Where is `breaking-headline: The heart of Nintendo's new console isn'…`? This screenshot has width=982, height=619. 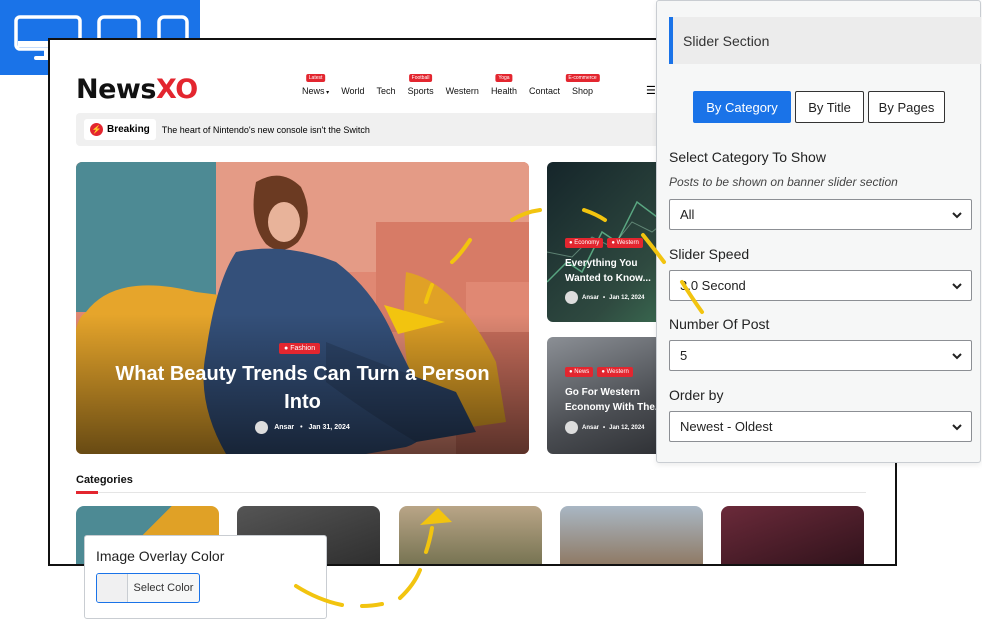 breaking-headline: The heart of Nintendo's new console isn'… is located at coordinates (266, 130).